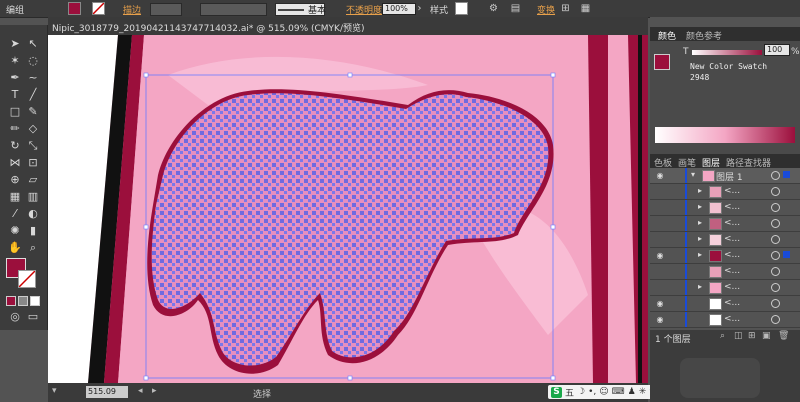 The image size is (800, 402). What do you see at coordinates (15, 248) in the screenshot?
I see `hand-tool-icon: ✋` at bounding box center [15, 248].